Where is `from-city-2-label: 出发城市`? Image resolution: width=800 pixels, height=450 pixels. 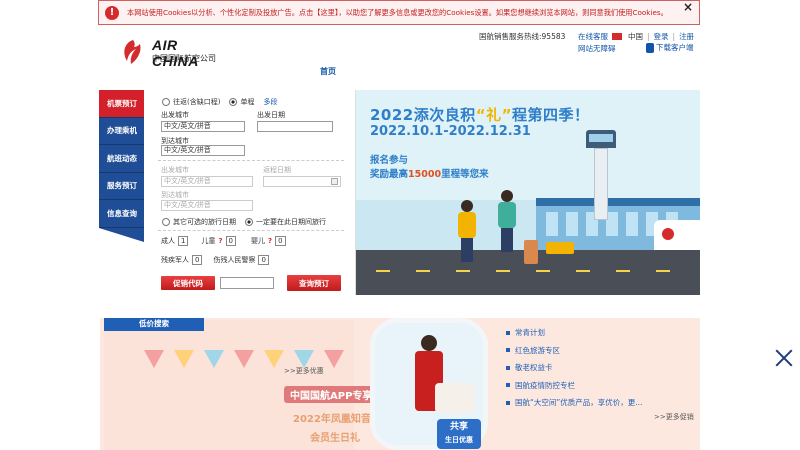 from-city-2-label: 出发城市 is located at coordinates (175, 170).